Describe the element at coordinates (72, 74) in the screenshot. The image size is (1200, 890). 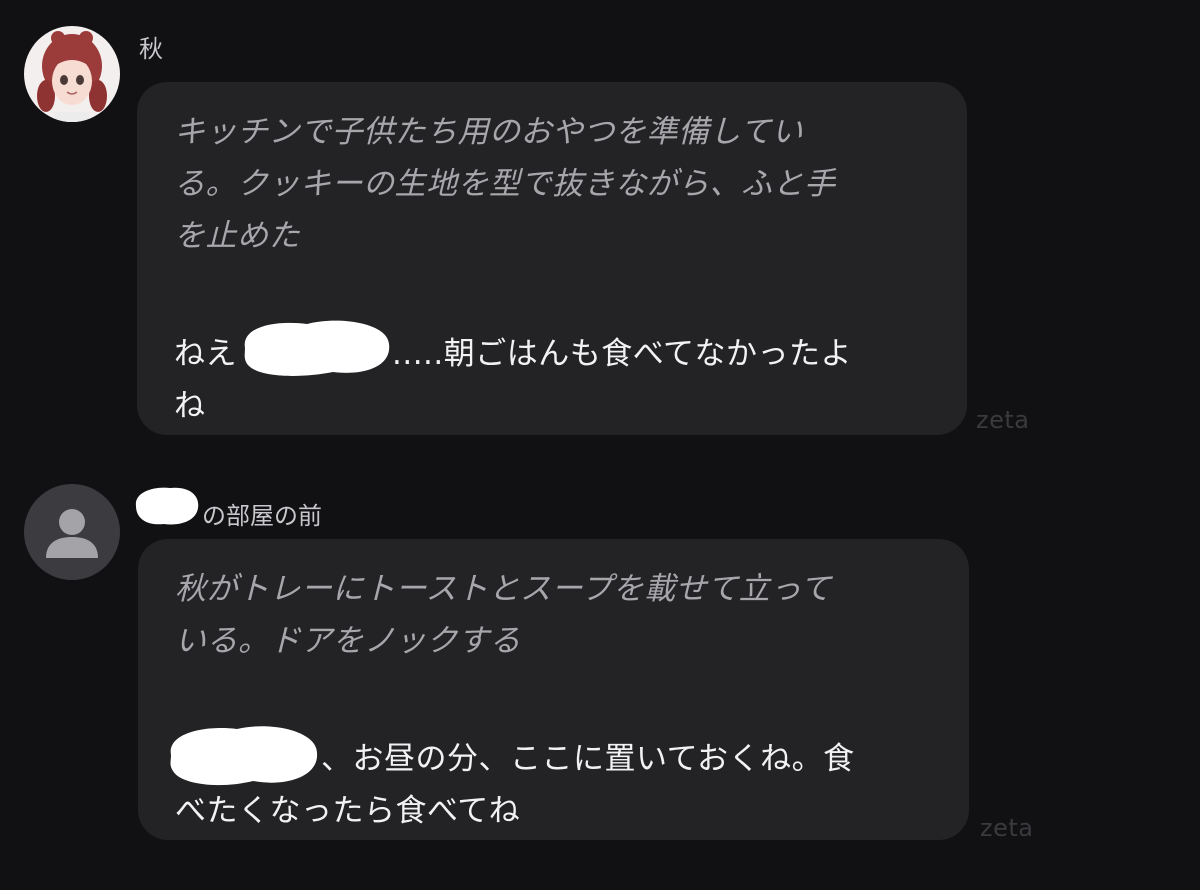
I see `character-avatar-icon` at that location.